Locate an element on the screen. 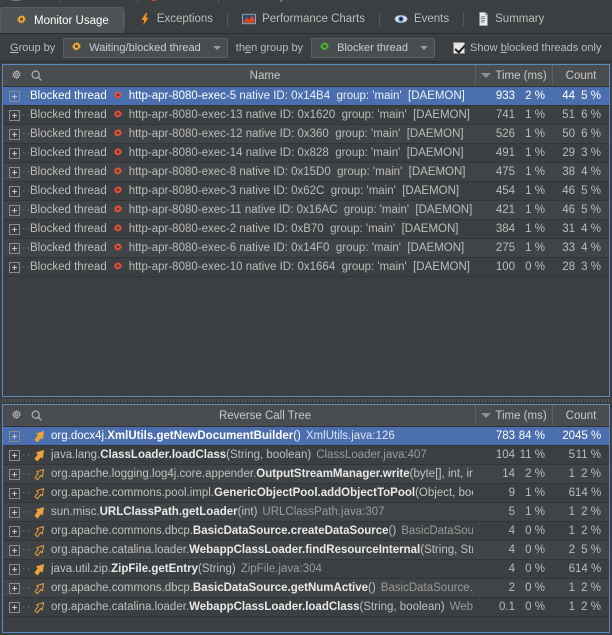 The width and height of the screenshot is (612, 635). tab-monitor-usage: Monitor Usage is located at coordinates (62, 20).